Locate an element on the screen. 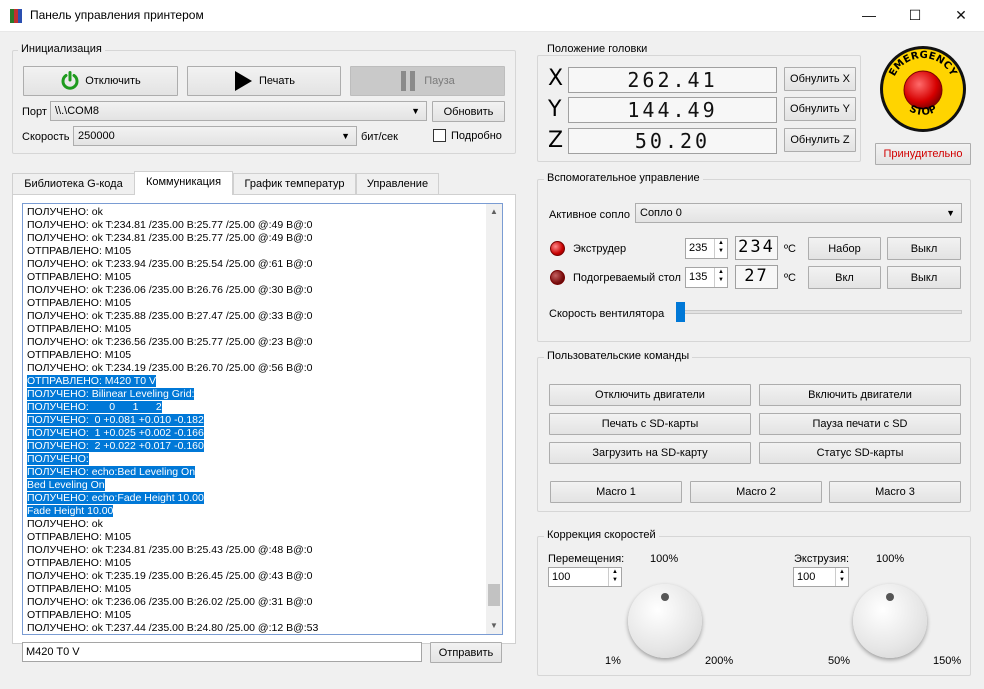 The width and height of the screenshot is (984, 689). title-bar: Панель управления принтером — ☐ ✕ is located at coordinates (492, 16).